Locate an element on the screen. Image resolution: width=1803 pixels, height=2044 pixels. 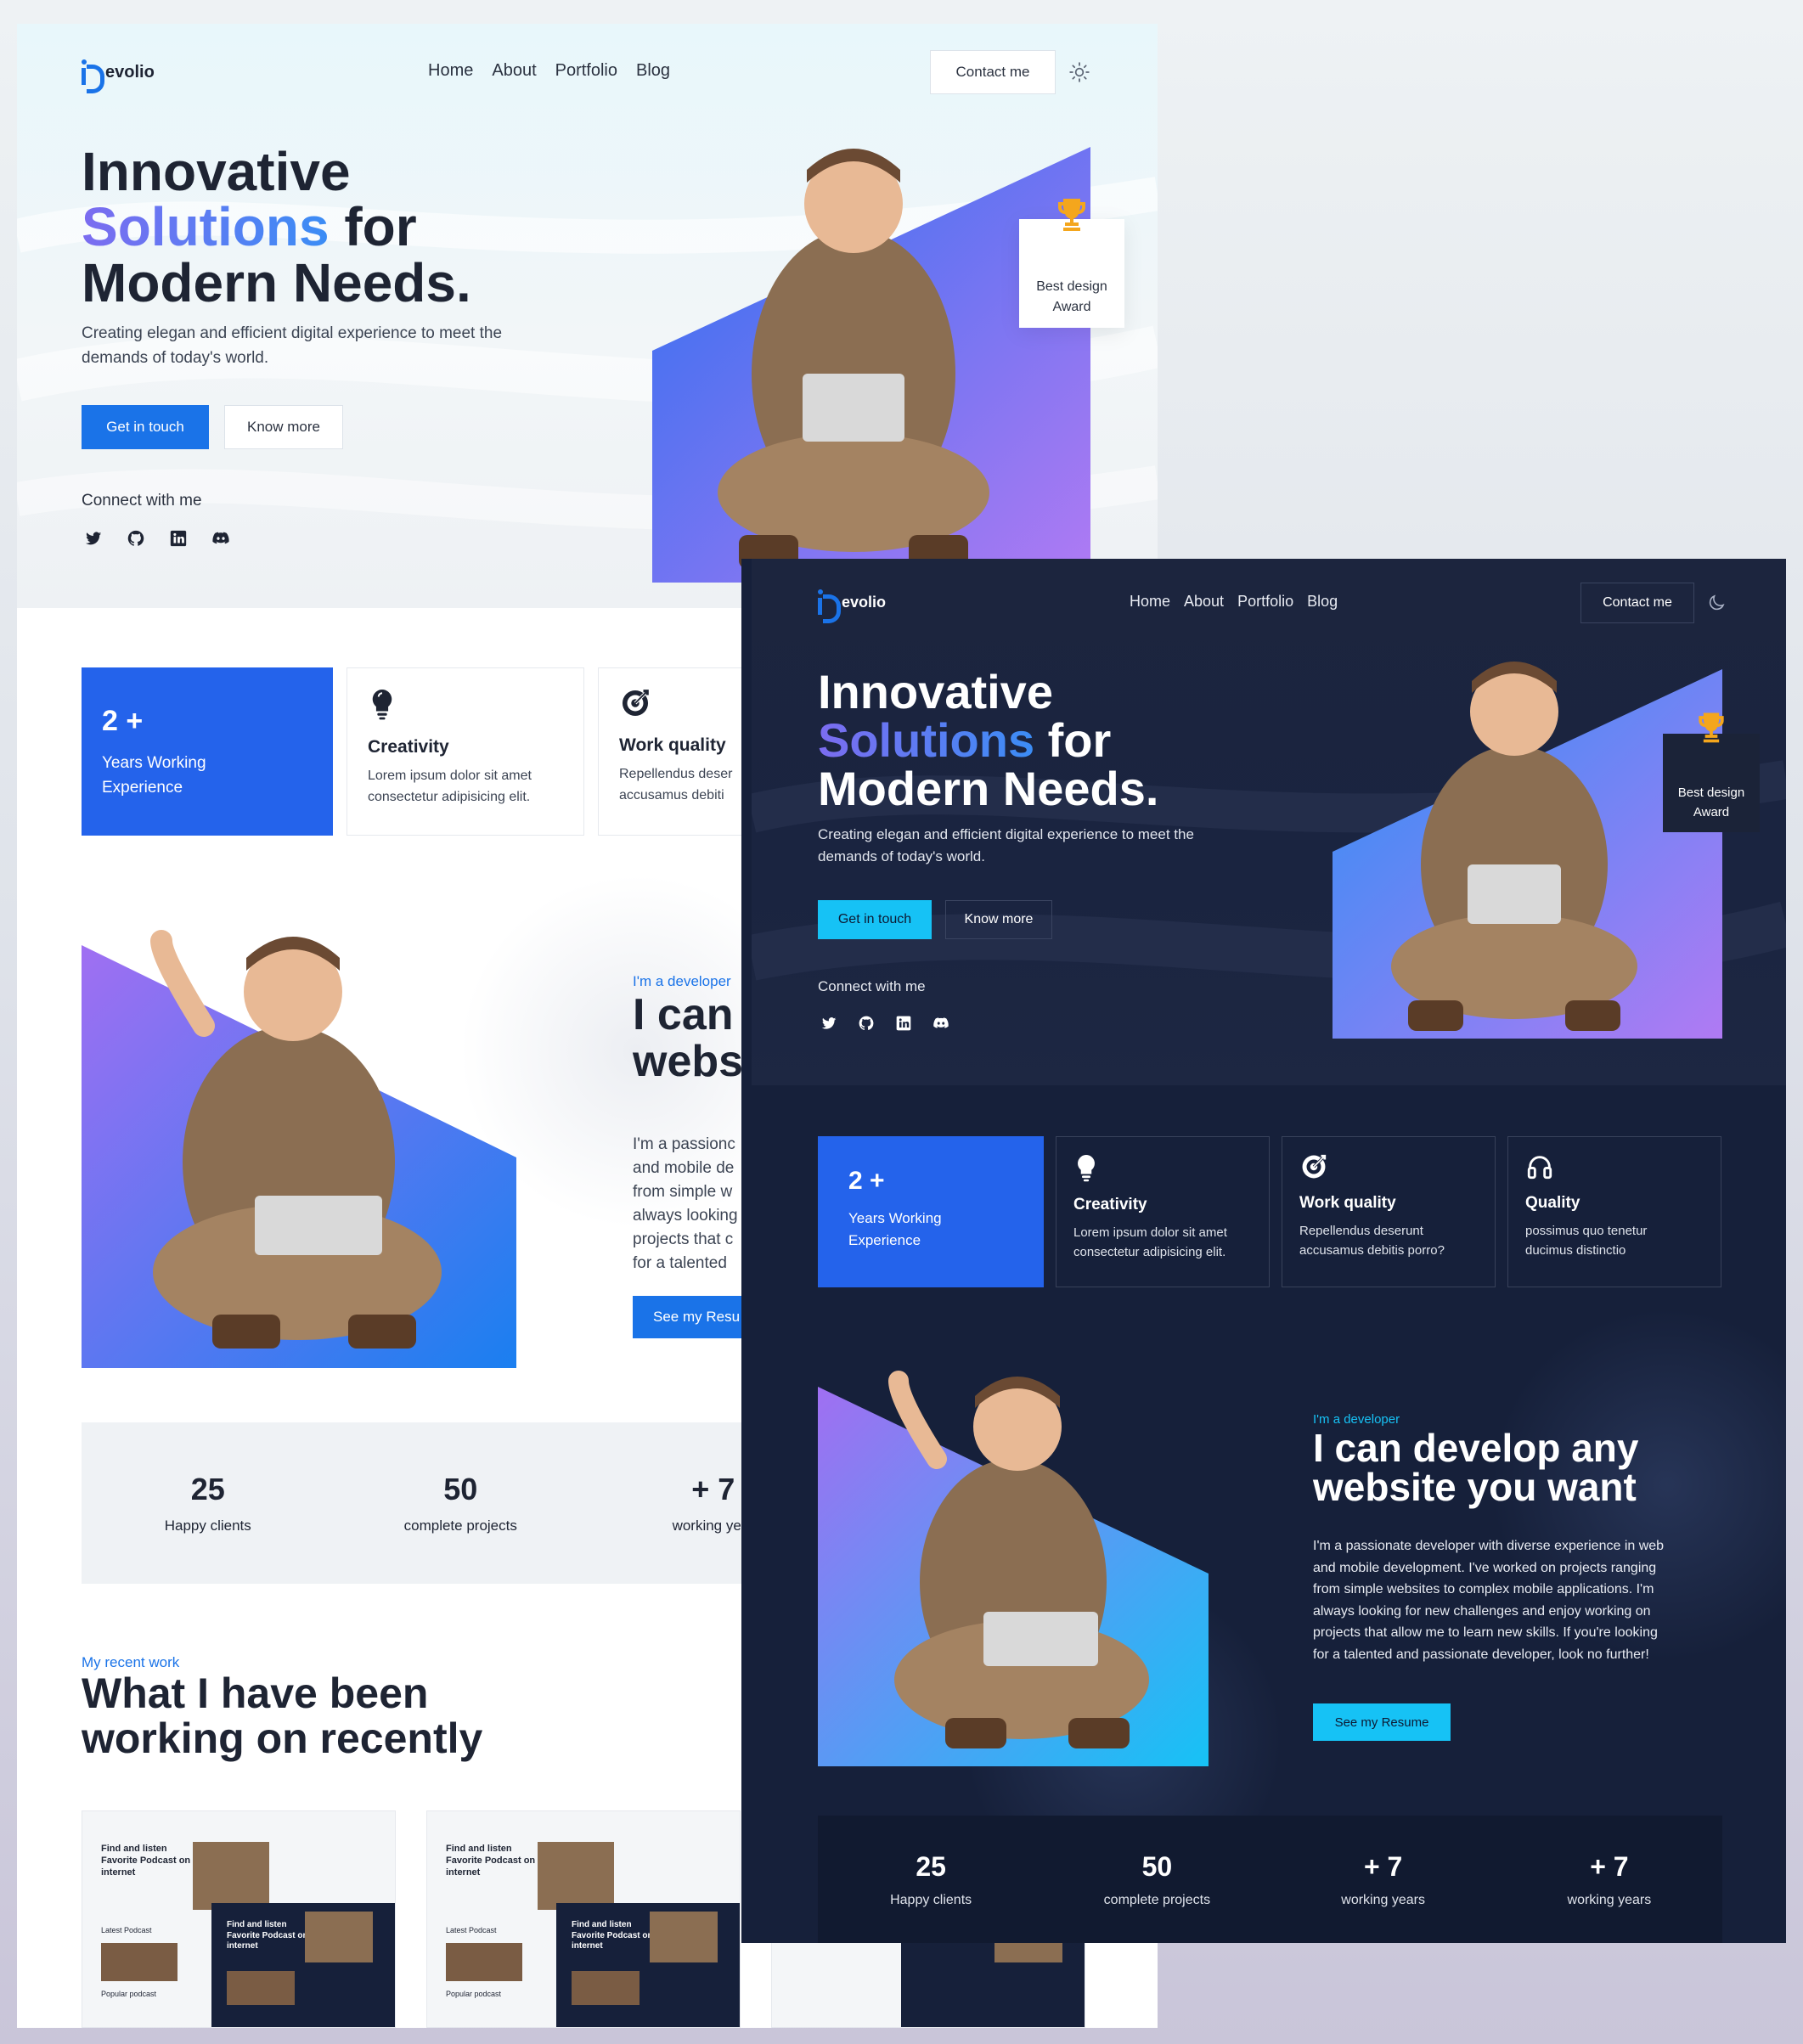
developer-photo is located at coordinates (853, 359).